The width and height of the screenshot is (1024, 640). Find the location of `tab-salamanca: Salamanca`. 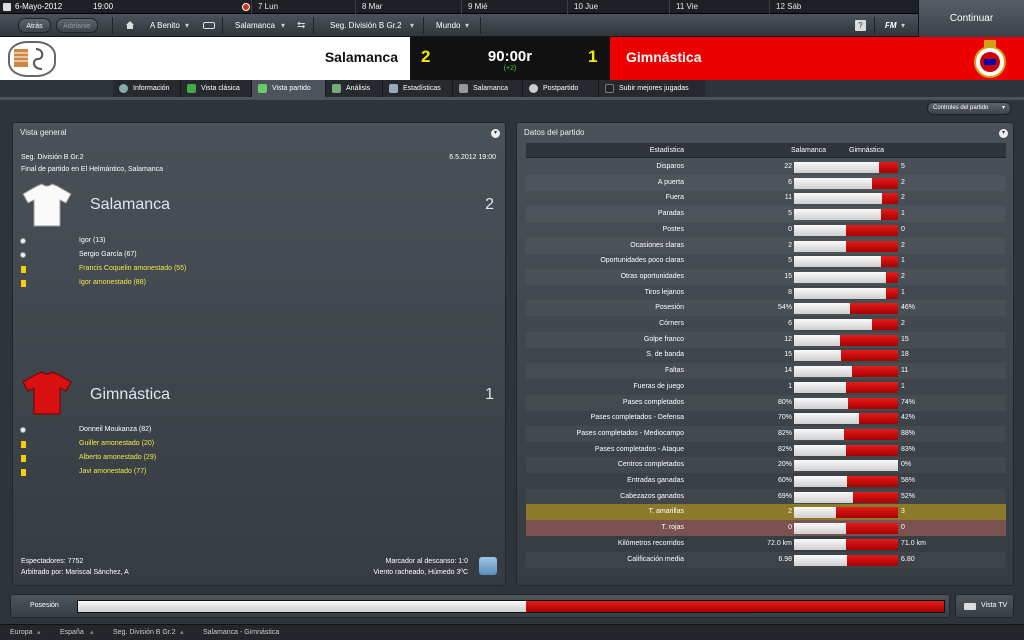

tab-salamanca: Salamanca is located at coordinates (488, 88).